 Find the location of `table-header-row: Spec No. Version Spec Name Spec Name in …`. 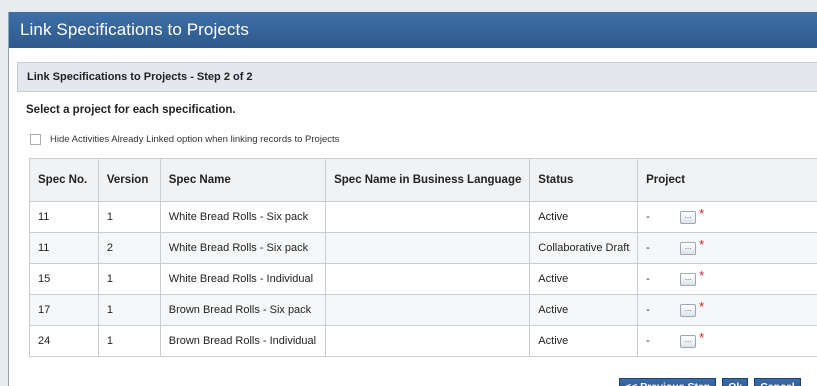

table-header-row: Spec No. Version Spec Name Spec Name in … is located at coordinates (423, 180).